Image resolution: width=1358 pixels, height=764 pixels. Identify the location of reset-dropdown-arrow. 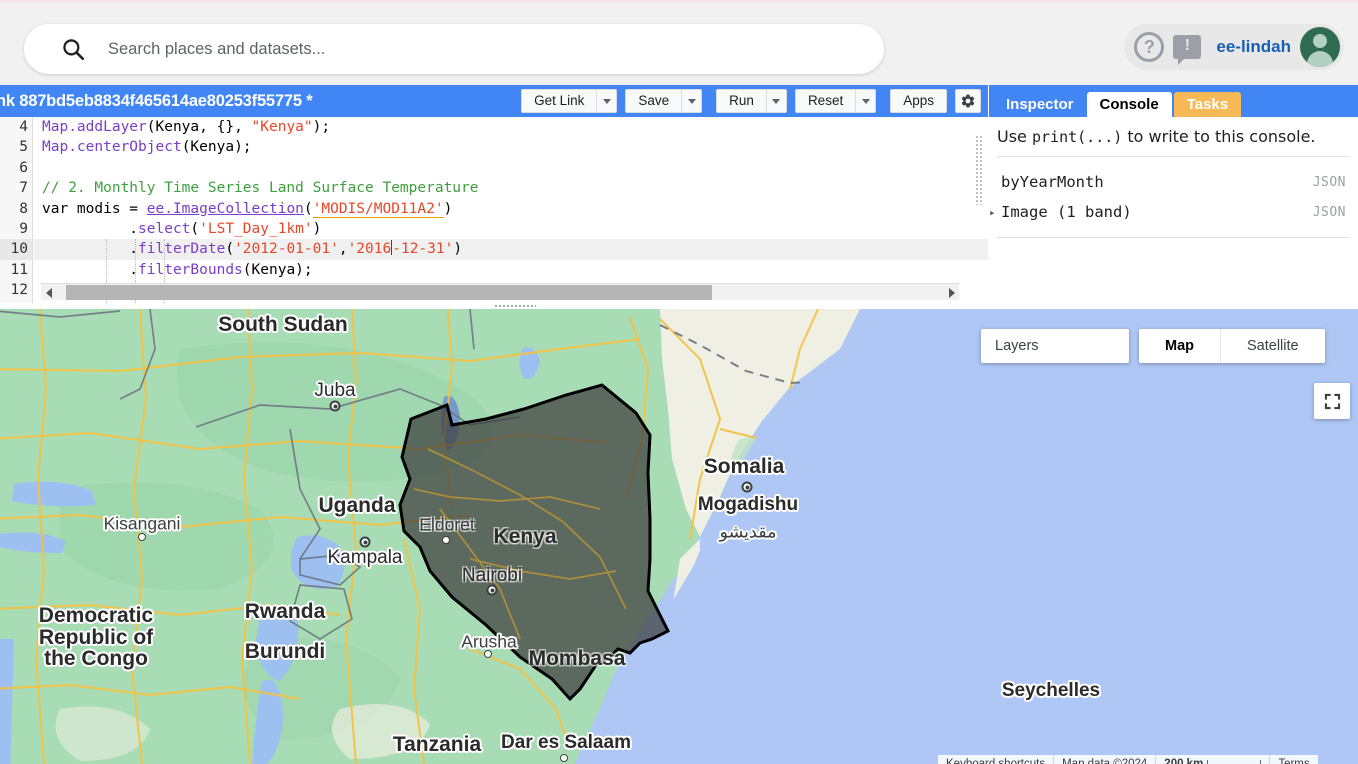
(866, 101).